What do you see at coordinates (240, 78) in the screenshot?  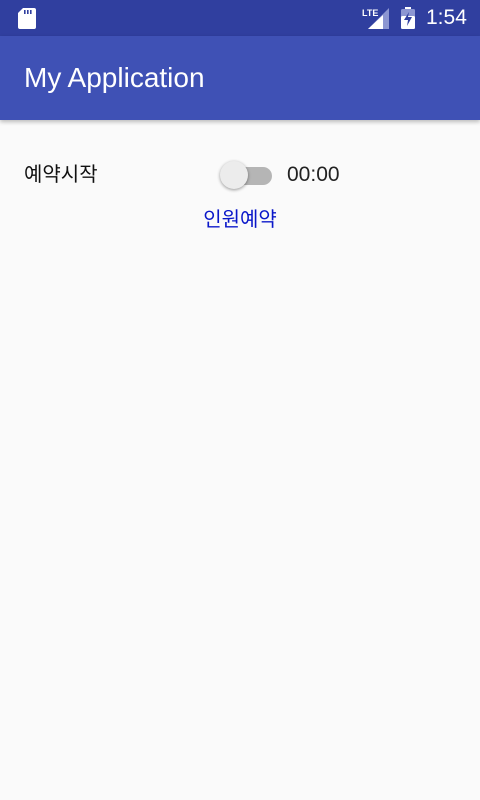 I see `app-bar: My Application` at bounding box center [240, 78].